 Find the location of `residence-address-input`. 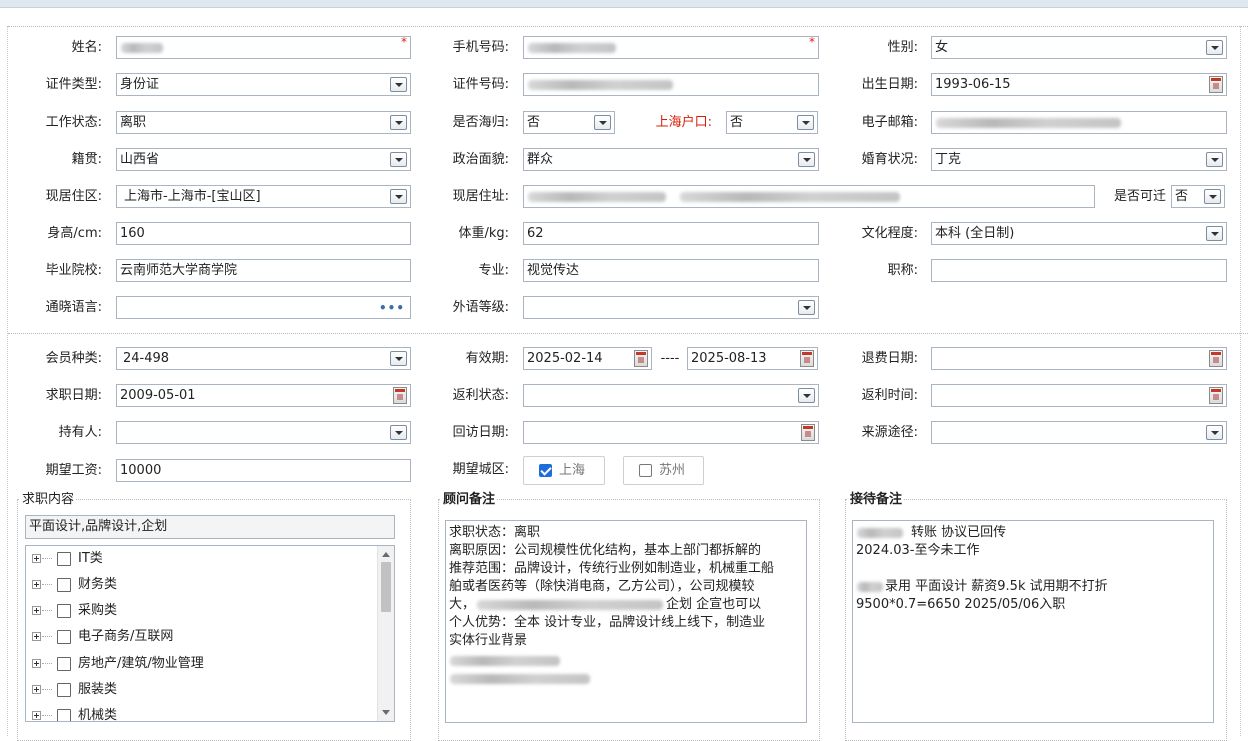

residence-address-input is located at coordinates (809, 196).